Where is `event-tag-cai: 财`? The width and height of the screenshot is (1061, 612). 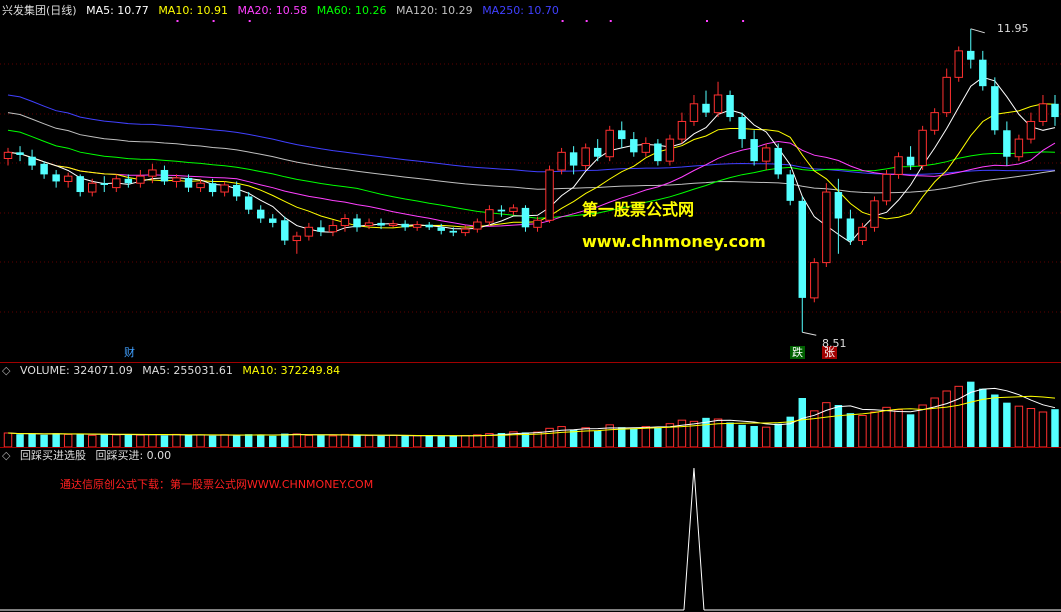
event-tag-cai: 财 is located at coordinates (129, 352).